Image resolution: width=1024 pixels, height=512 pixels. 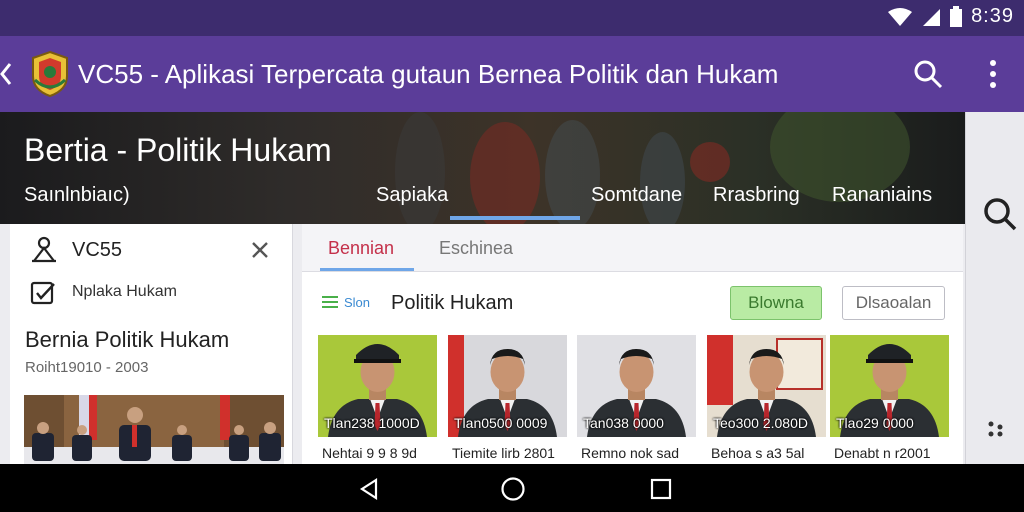 I want to click on hero-tab-rananiains: Rananiains, so click(x=882, y=195).